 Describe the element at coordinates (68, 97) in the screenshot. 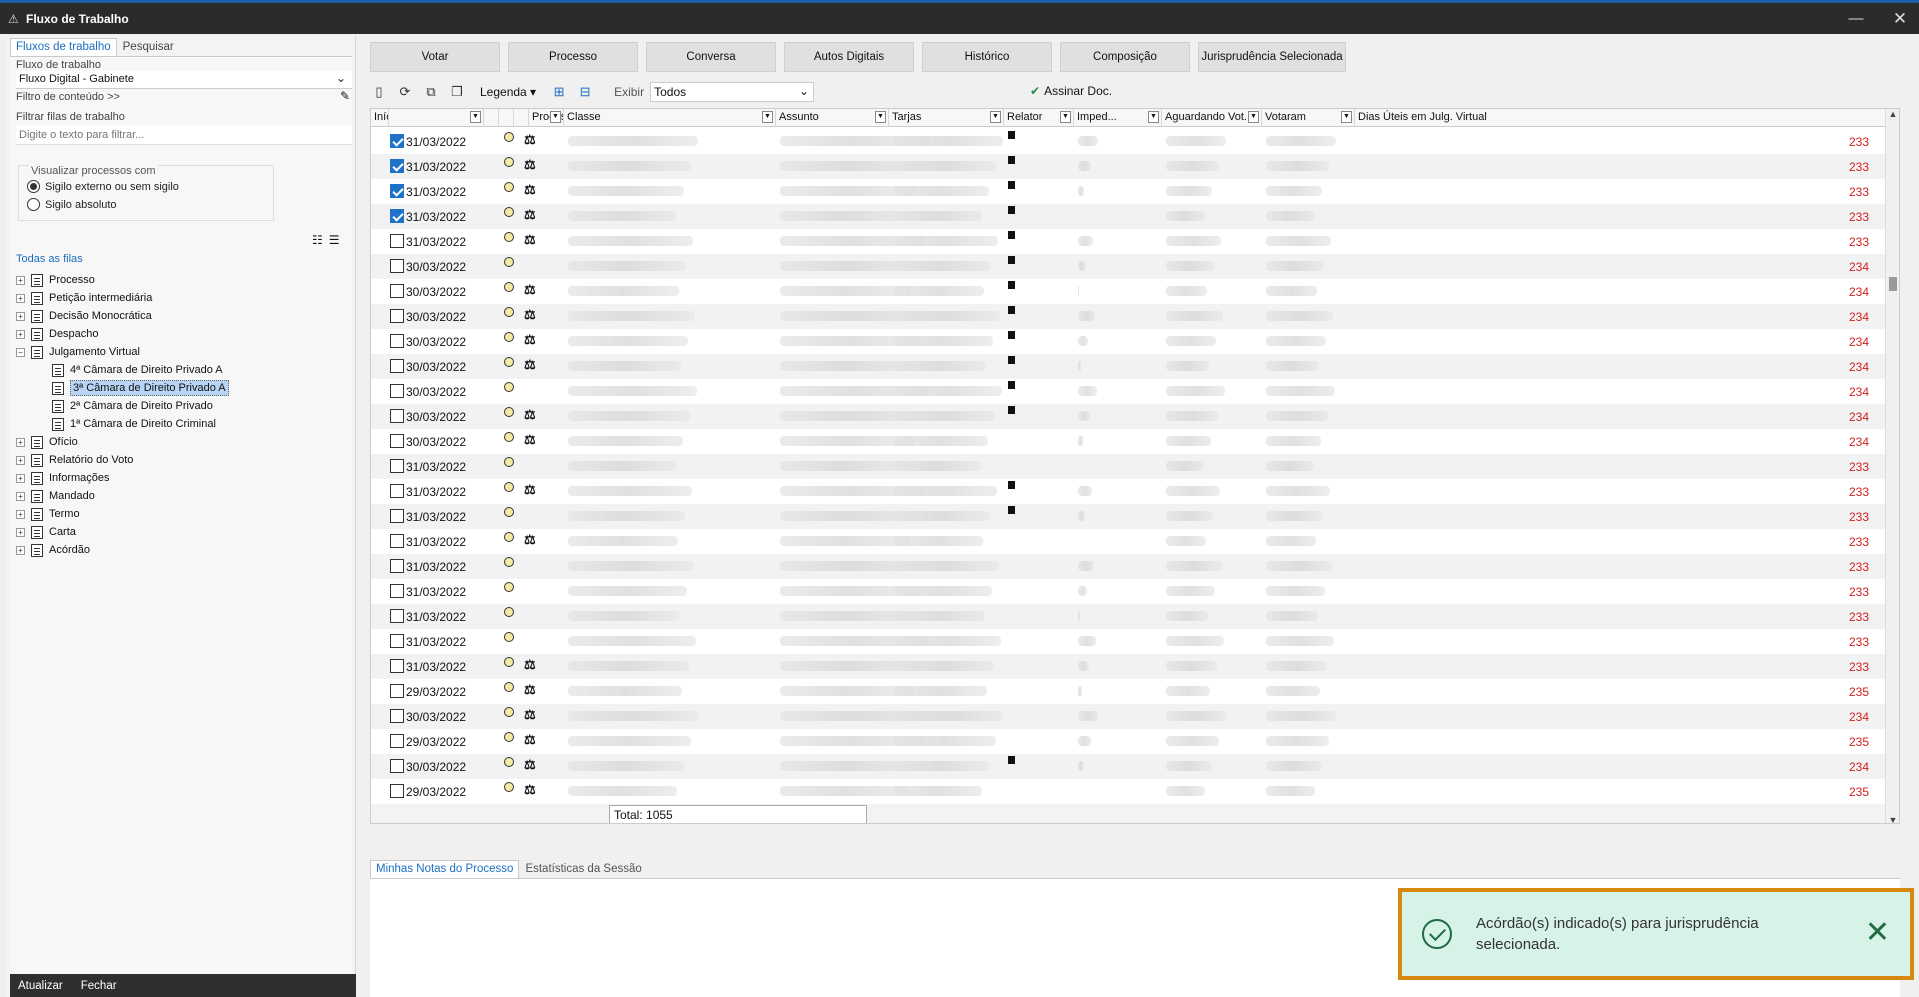

I see `content-filter-link: Filtro de conteúdo >>` at that location.